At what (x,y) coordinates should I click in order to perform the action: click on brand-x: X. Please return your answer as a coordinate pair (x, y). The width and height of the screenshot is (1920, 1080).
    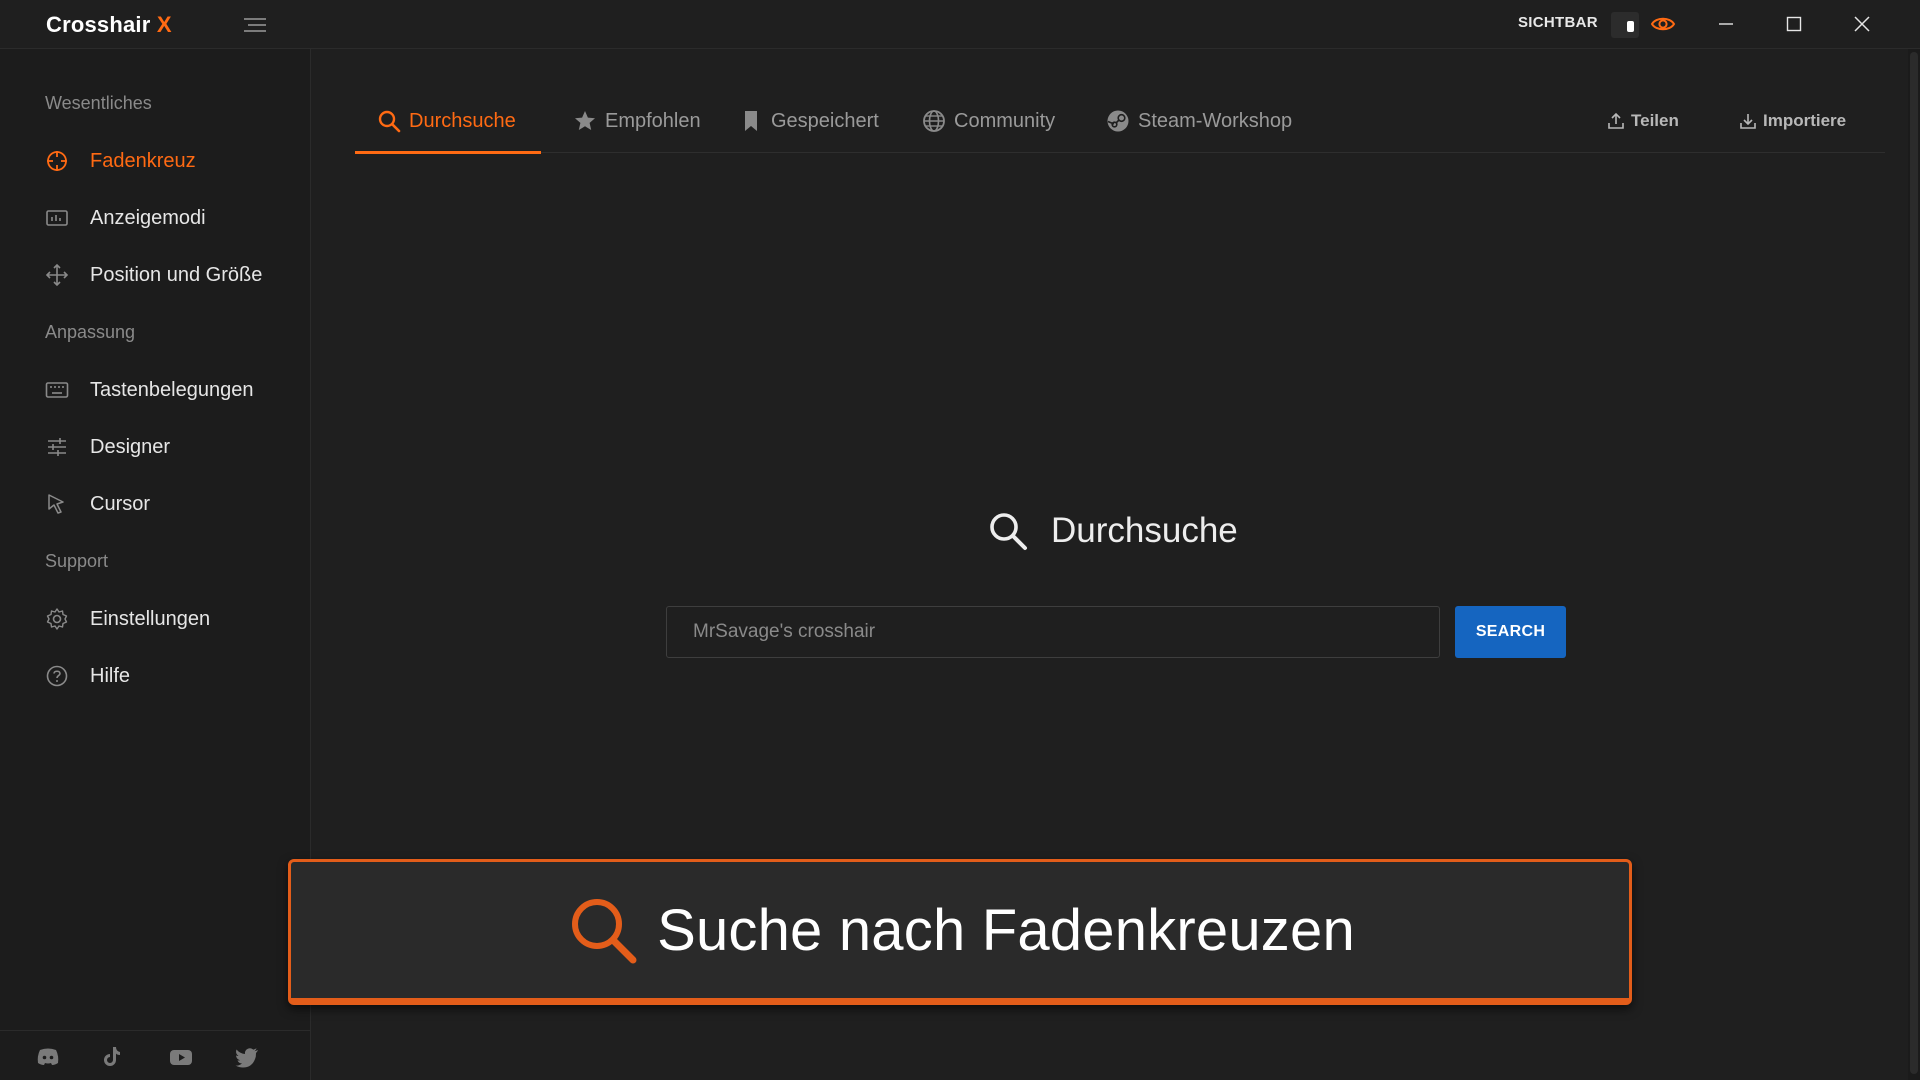
    Looking at the image, I should click on (164, 24).